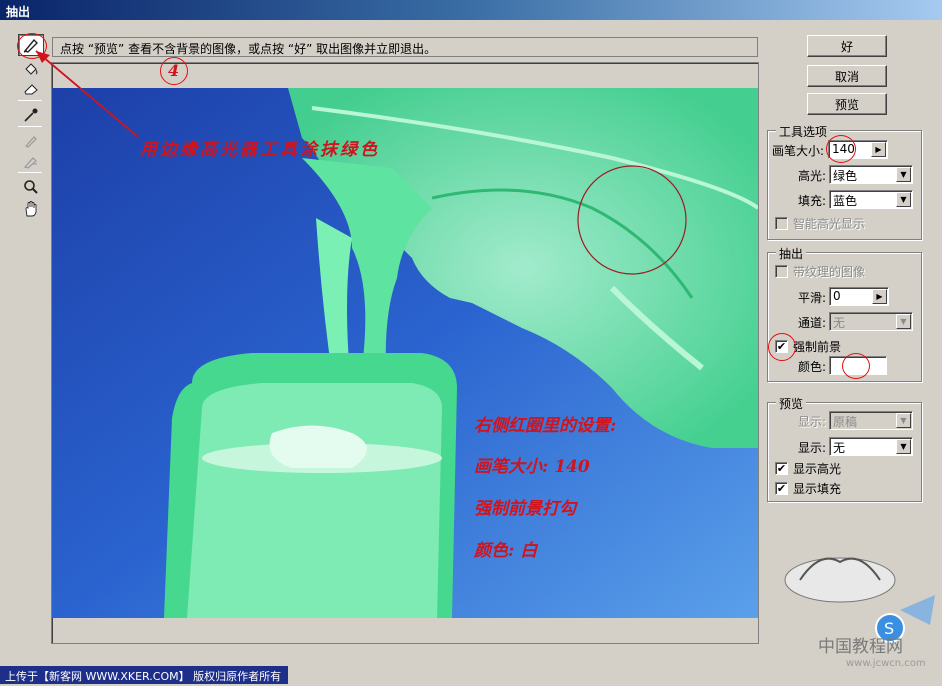 This screenshot has height=686, width=942. I want to click on show-highlight-label: 显示高光, so click(817, 469).